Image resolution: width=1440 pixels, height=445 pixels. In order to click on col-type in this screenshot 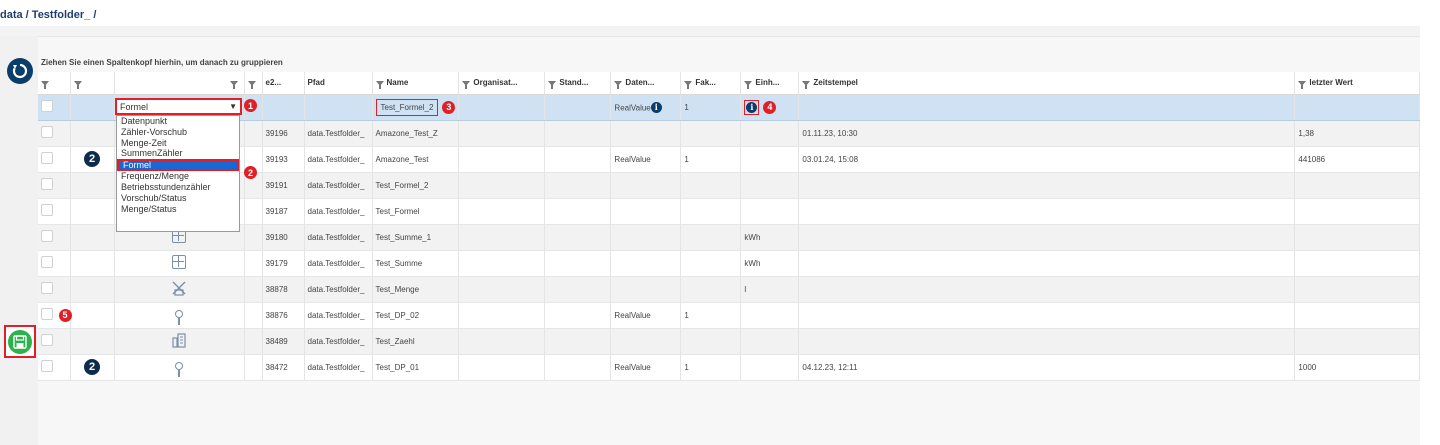, I will do `click(179, 83)`.